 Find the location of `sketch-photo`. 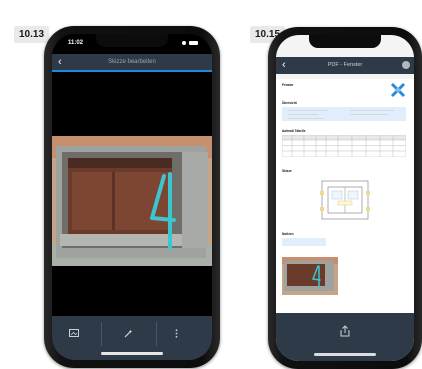

sketch-photo is located at coordinates (132, 201).